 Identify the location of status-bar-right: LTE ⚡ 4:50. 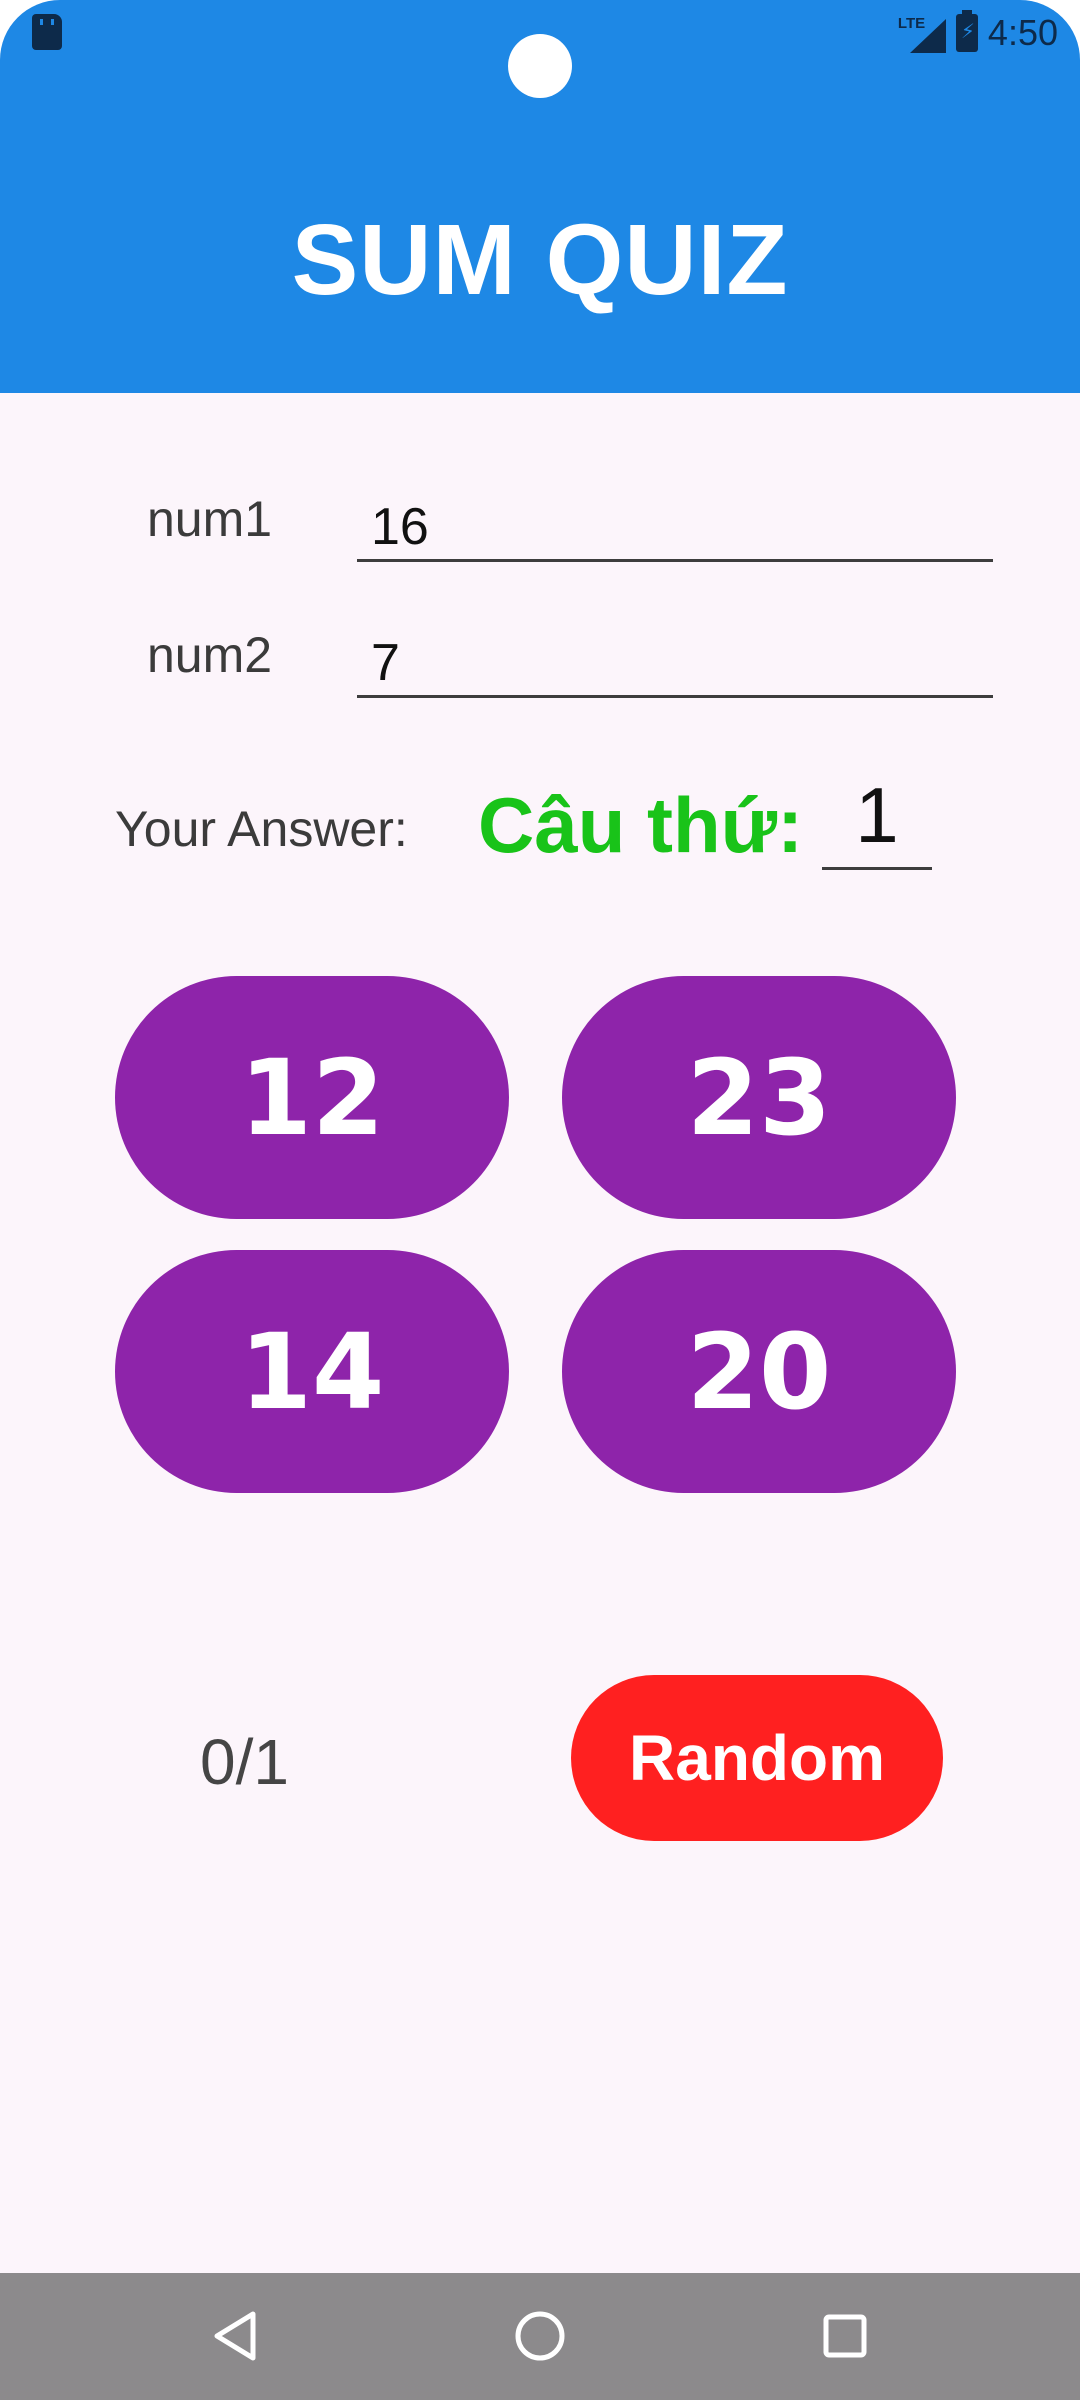
(978, 33).